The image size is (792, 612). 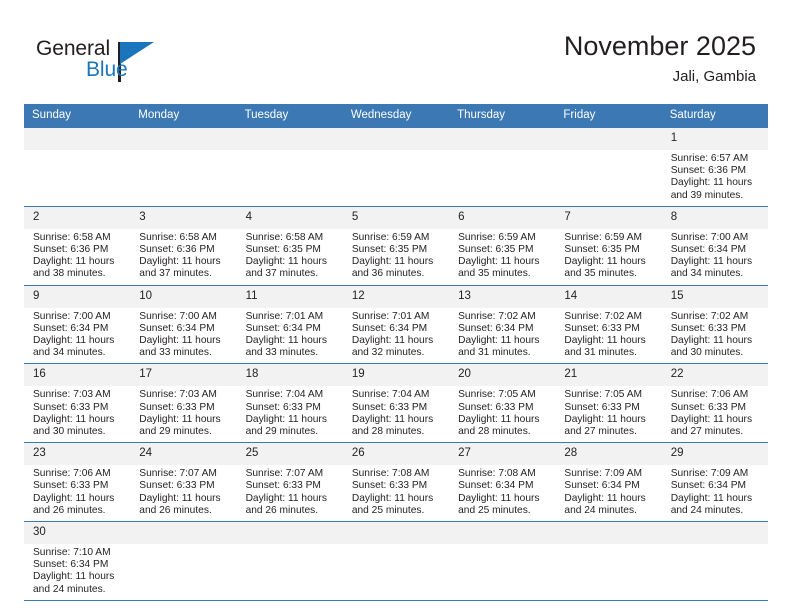 What do you see at coordinates (608, 116) in the screenshot?
I see `weekday-header-friday: Friday` at bounding box center [608, 116].